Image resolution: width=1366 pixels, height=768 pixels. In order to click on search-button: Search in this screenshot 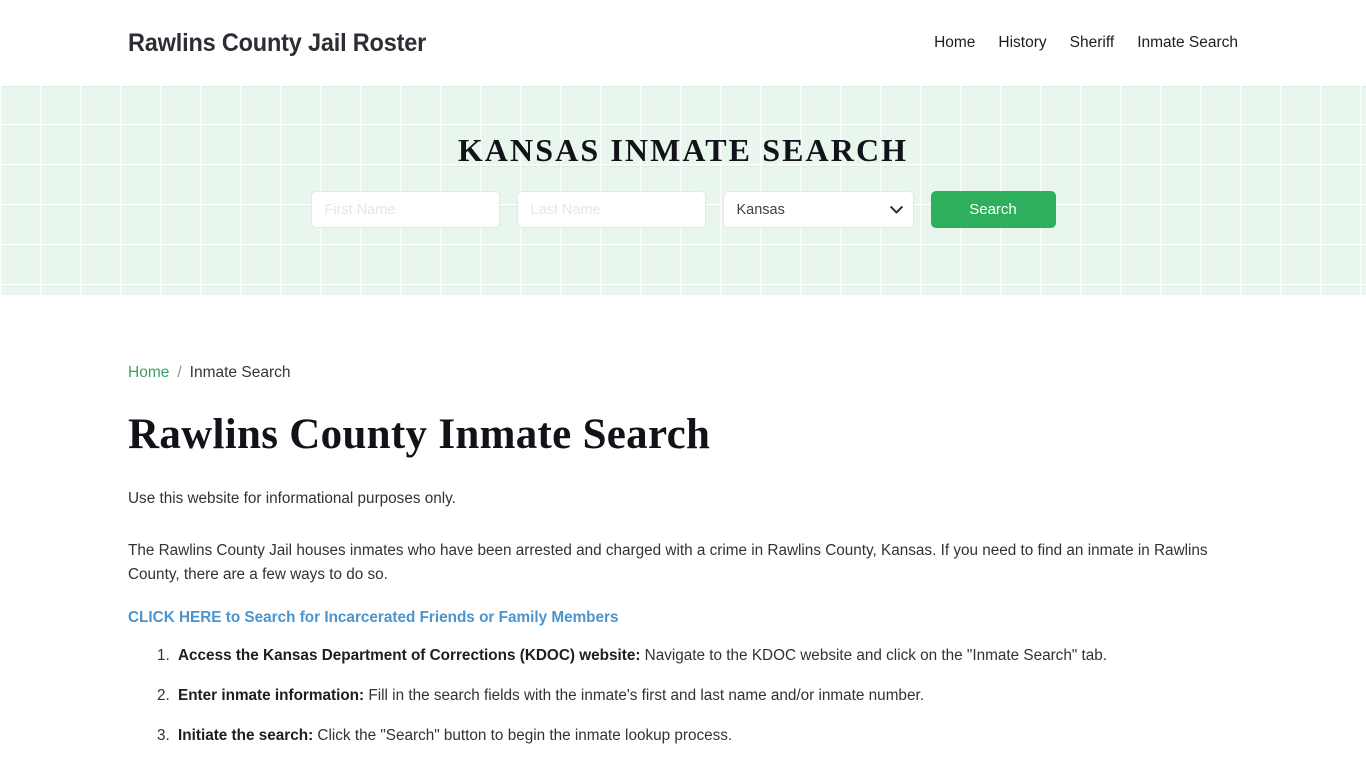, I will do `click(993, 209)`.